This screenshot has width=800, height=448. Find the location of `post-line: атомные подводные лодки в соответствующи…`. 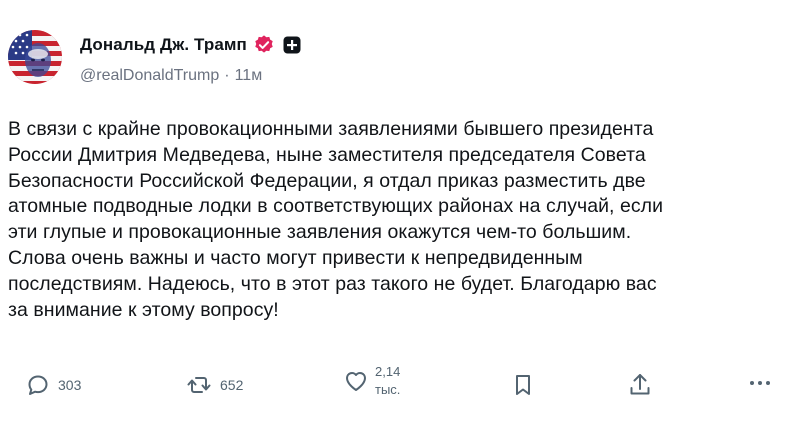

post-line: атомные подводные лодки в соответствующи… is located at coordinates (336, 206).